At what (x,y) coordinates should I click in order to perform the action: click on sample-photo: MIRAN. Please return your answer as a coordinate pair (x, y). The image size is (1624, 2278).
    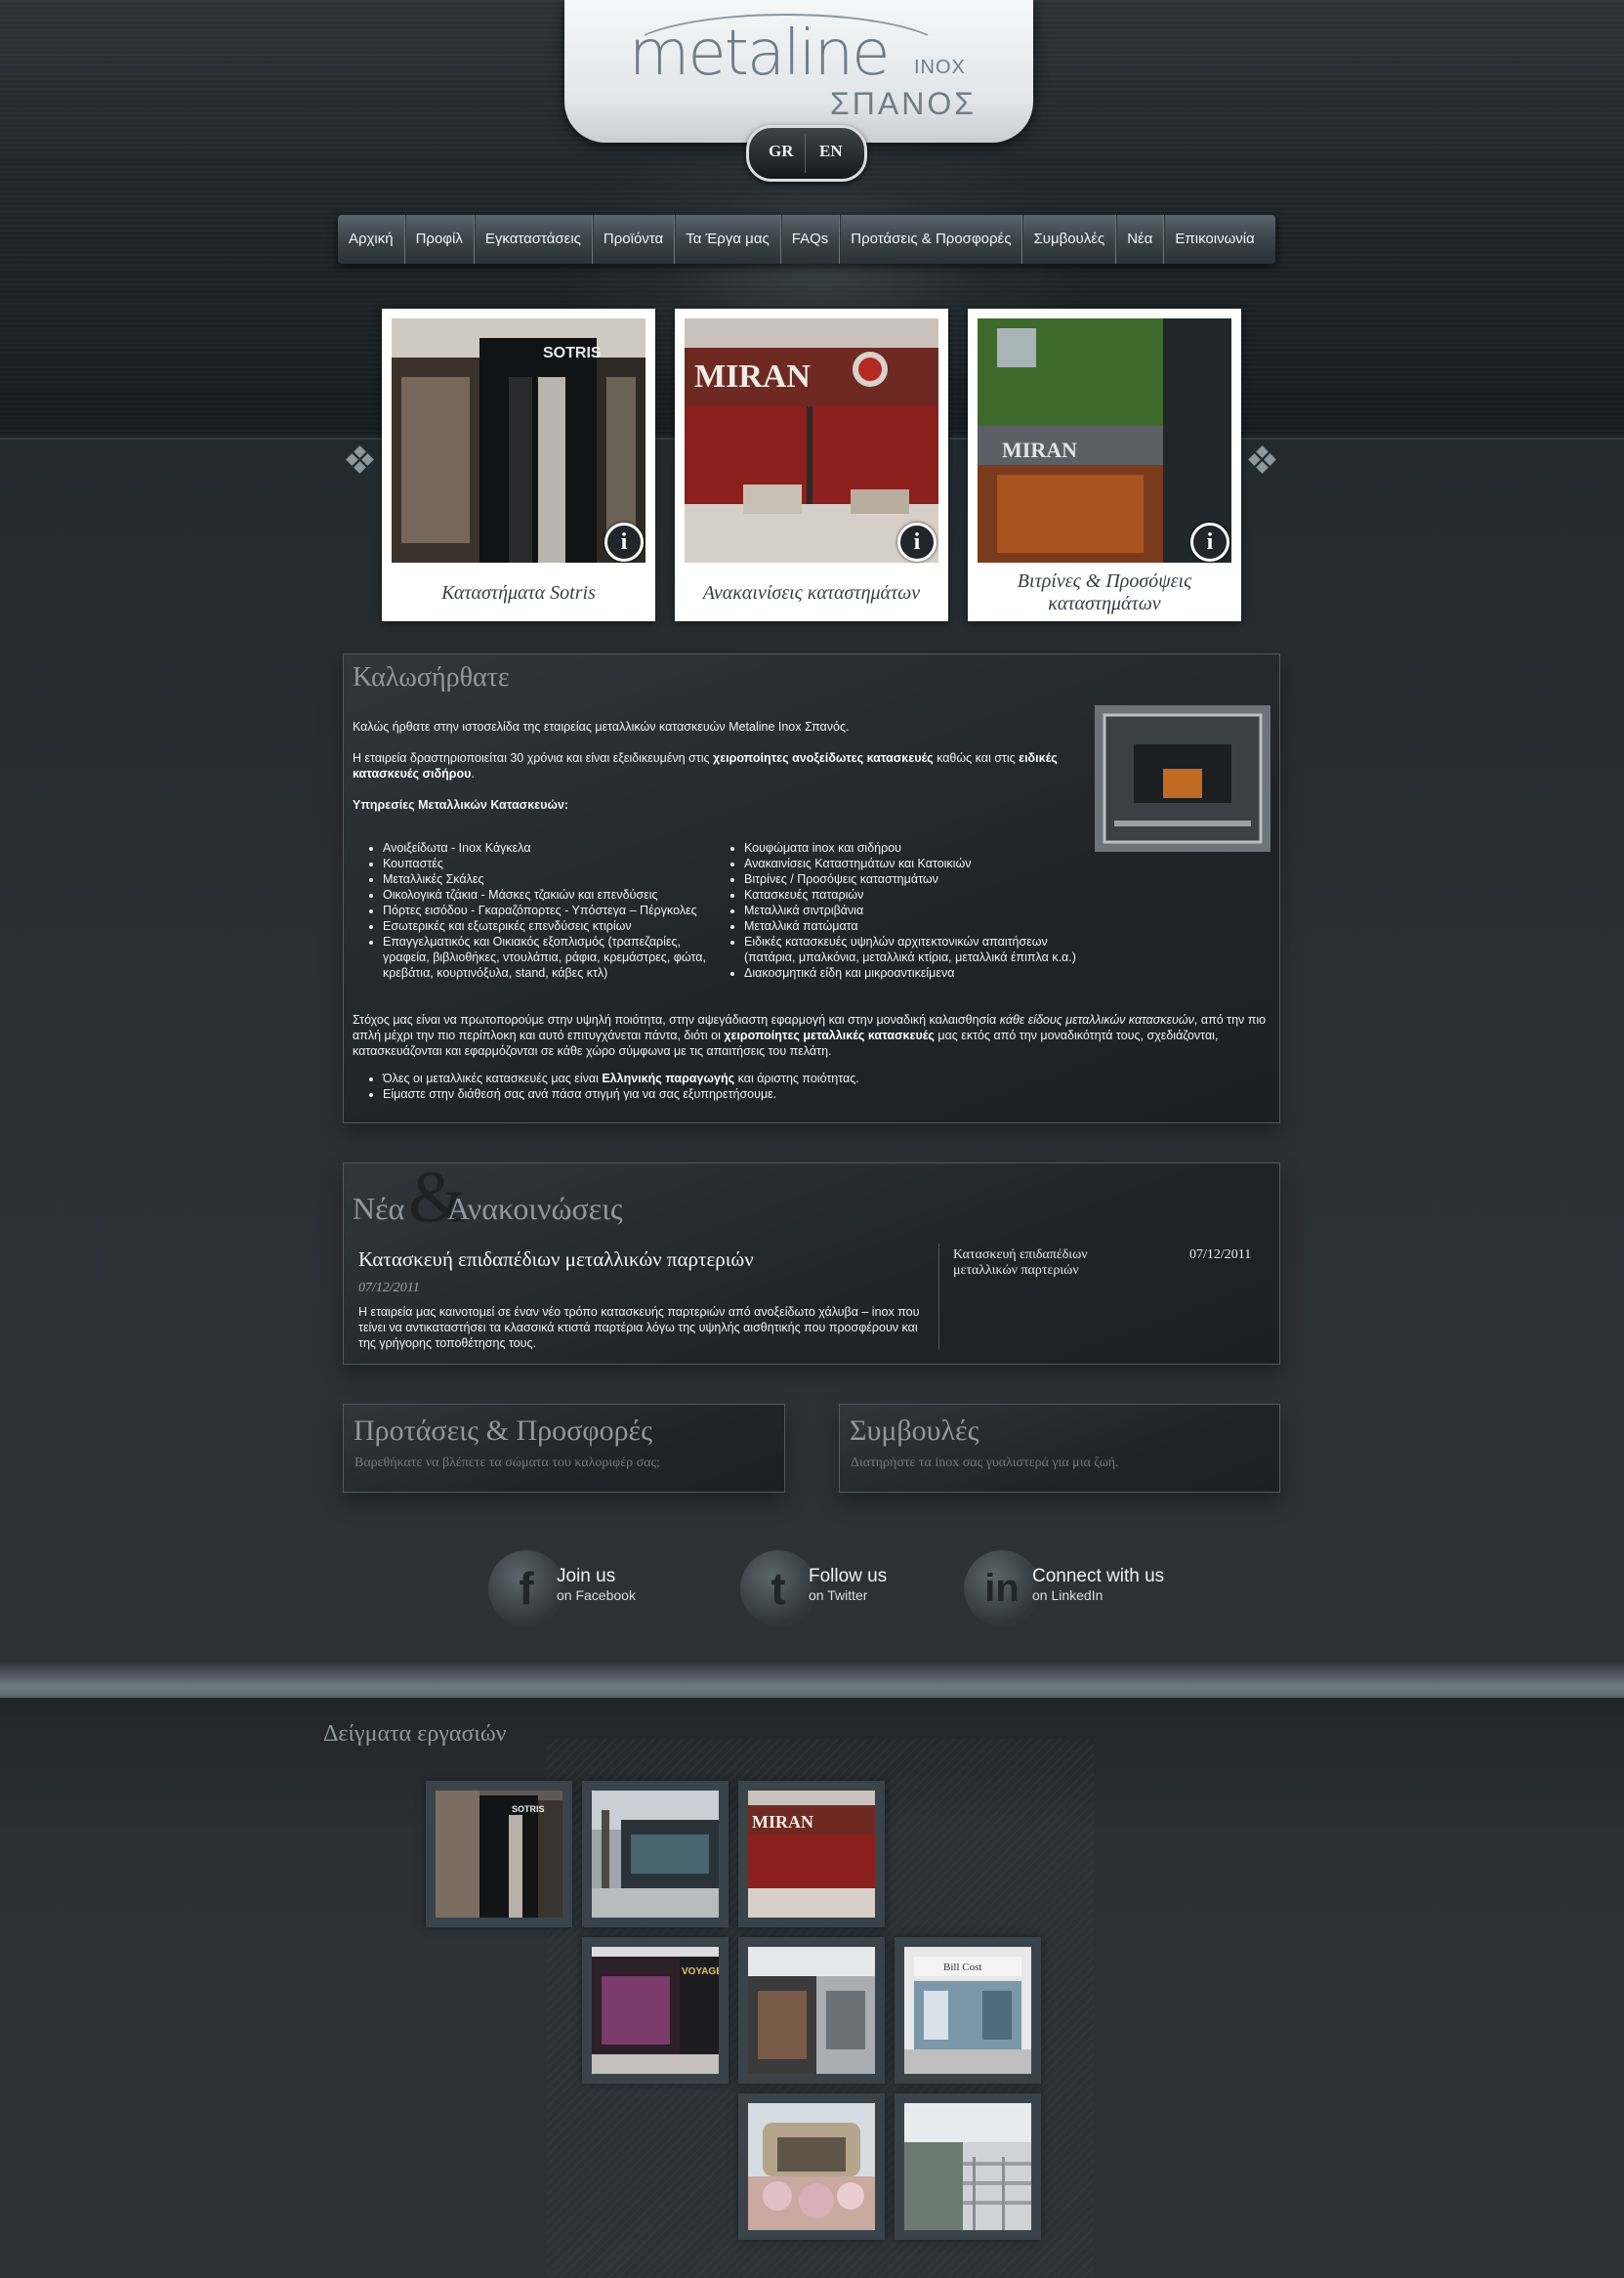
    Looking at the image, I should click on (812, 1854).